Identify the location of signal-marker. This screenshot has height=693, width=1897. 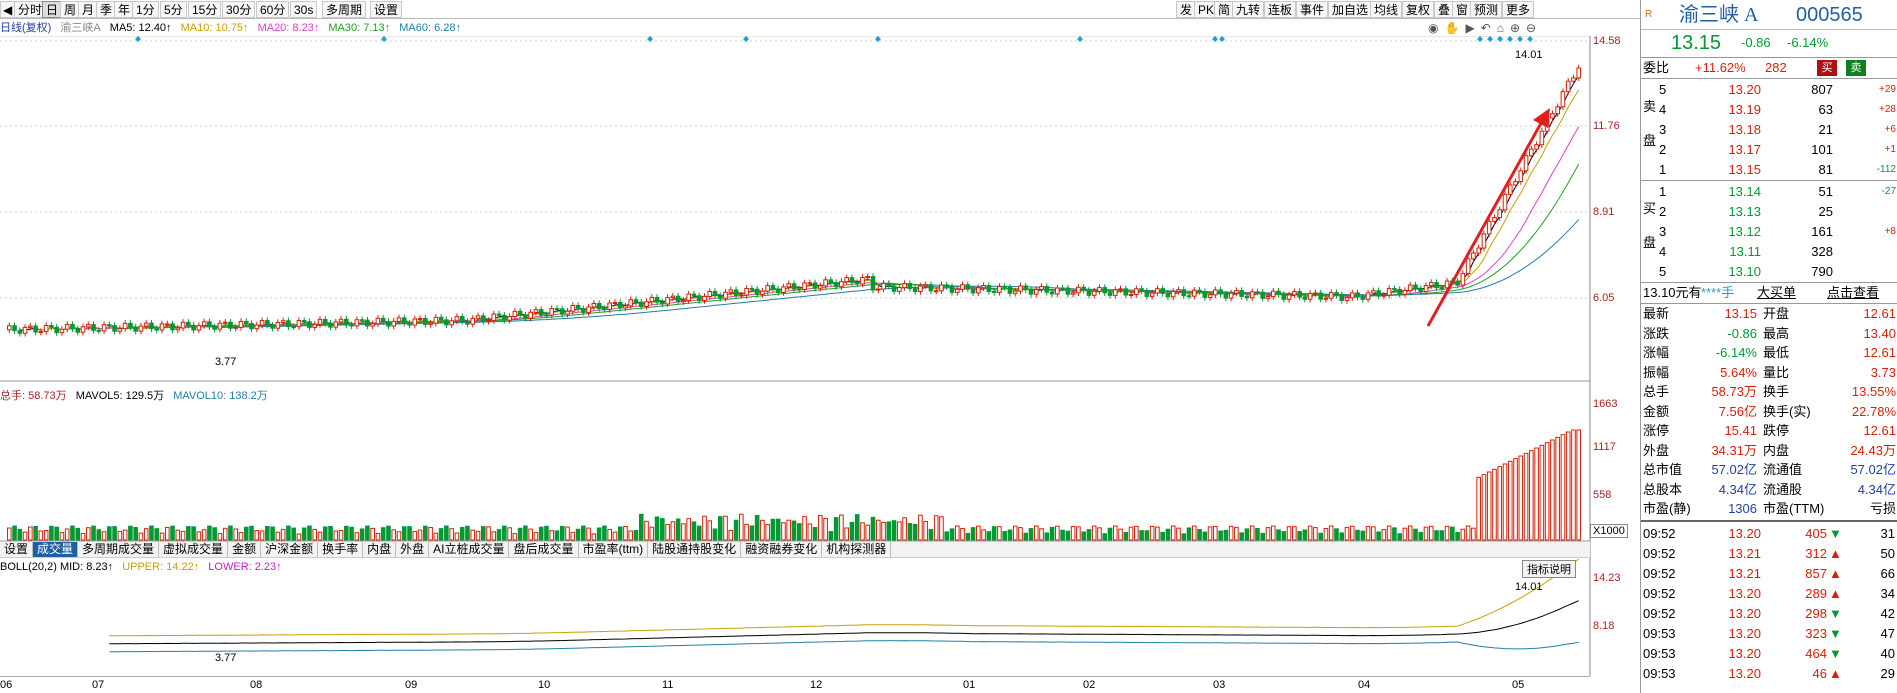
(1480, 39).